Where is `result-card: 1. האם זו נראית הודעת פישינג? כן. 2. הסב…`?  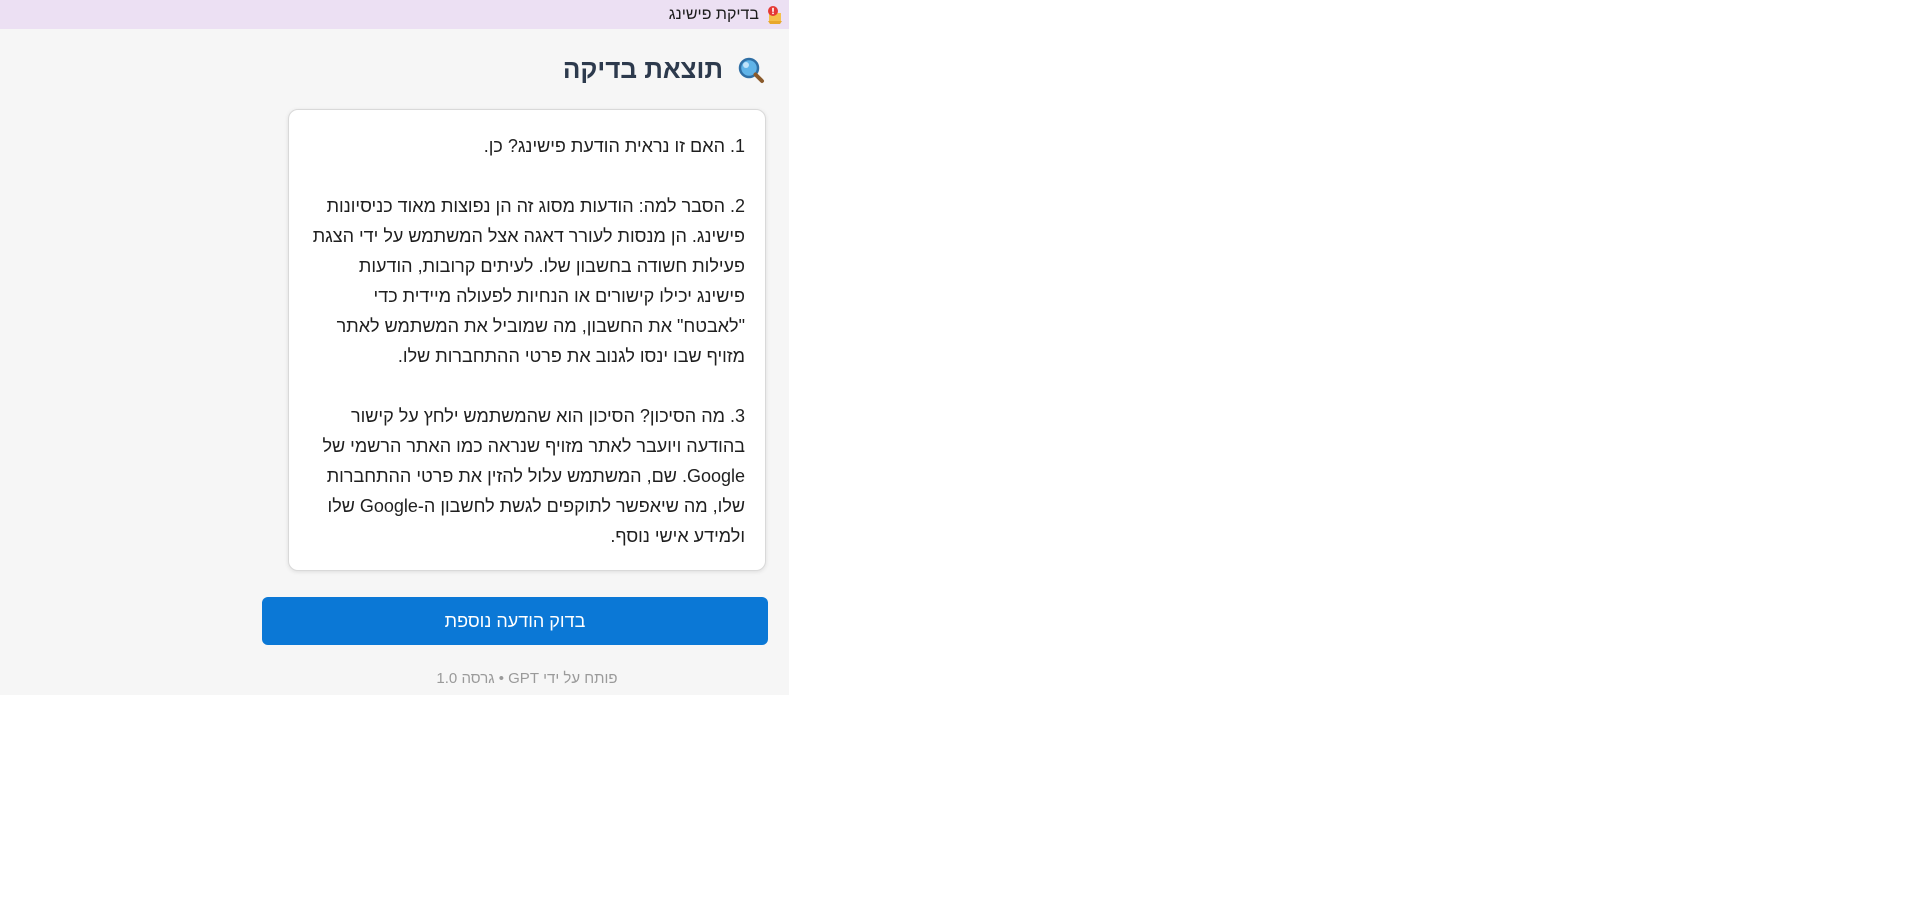 result-card: 1. האם זו נראית הודעת פישינג? כן. 2. הסב… is located at coordinates (527, 340).